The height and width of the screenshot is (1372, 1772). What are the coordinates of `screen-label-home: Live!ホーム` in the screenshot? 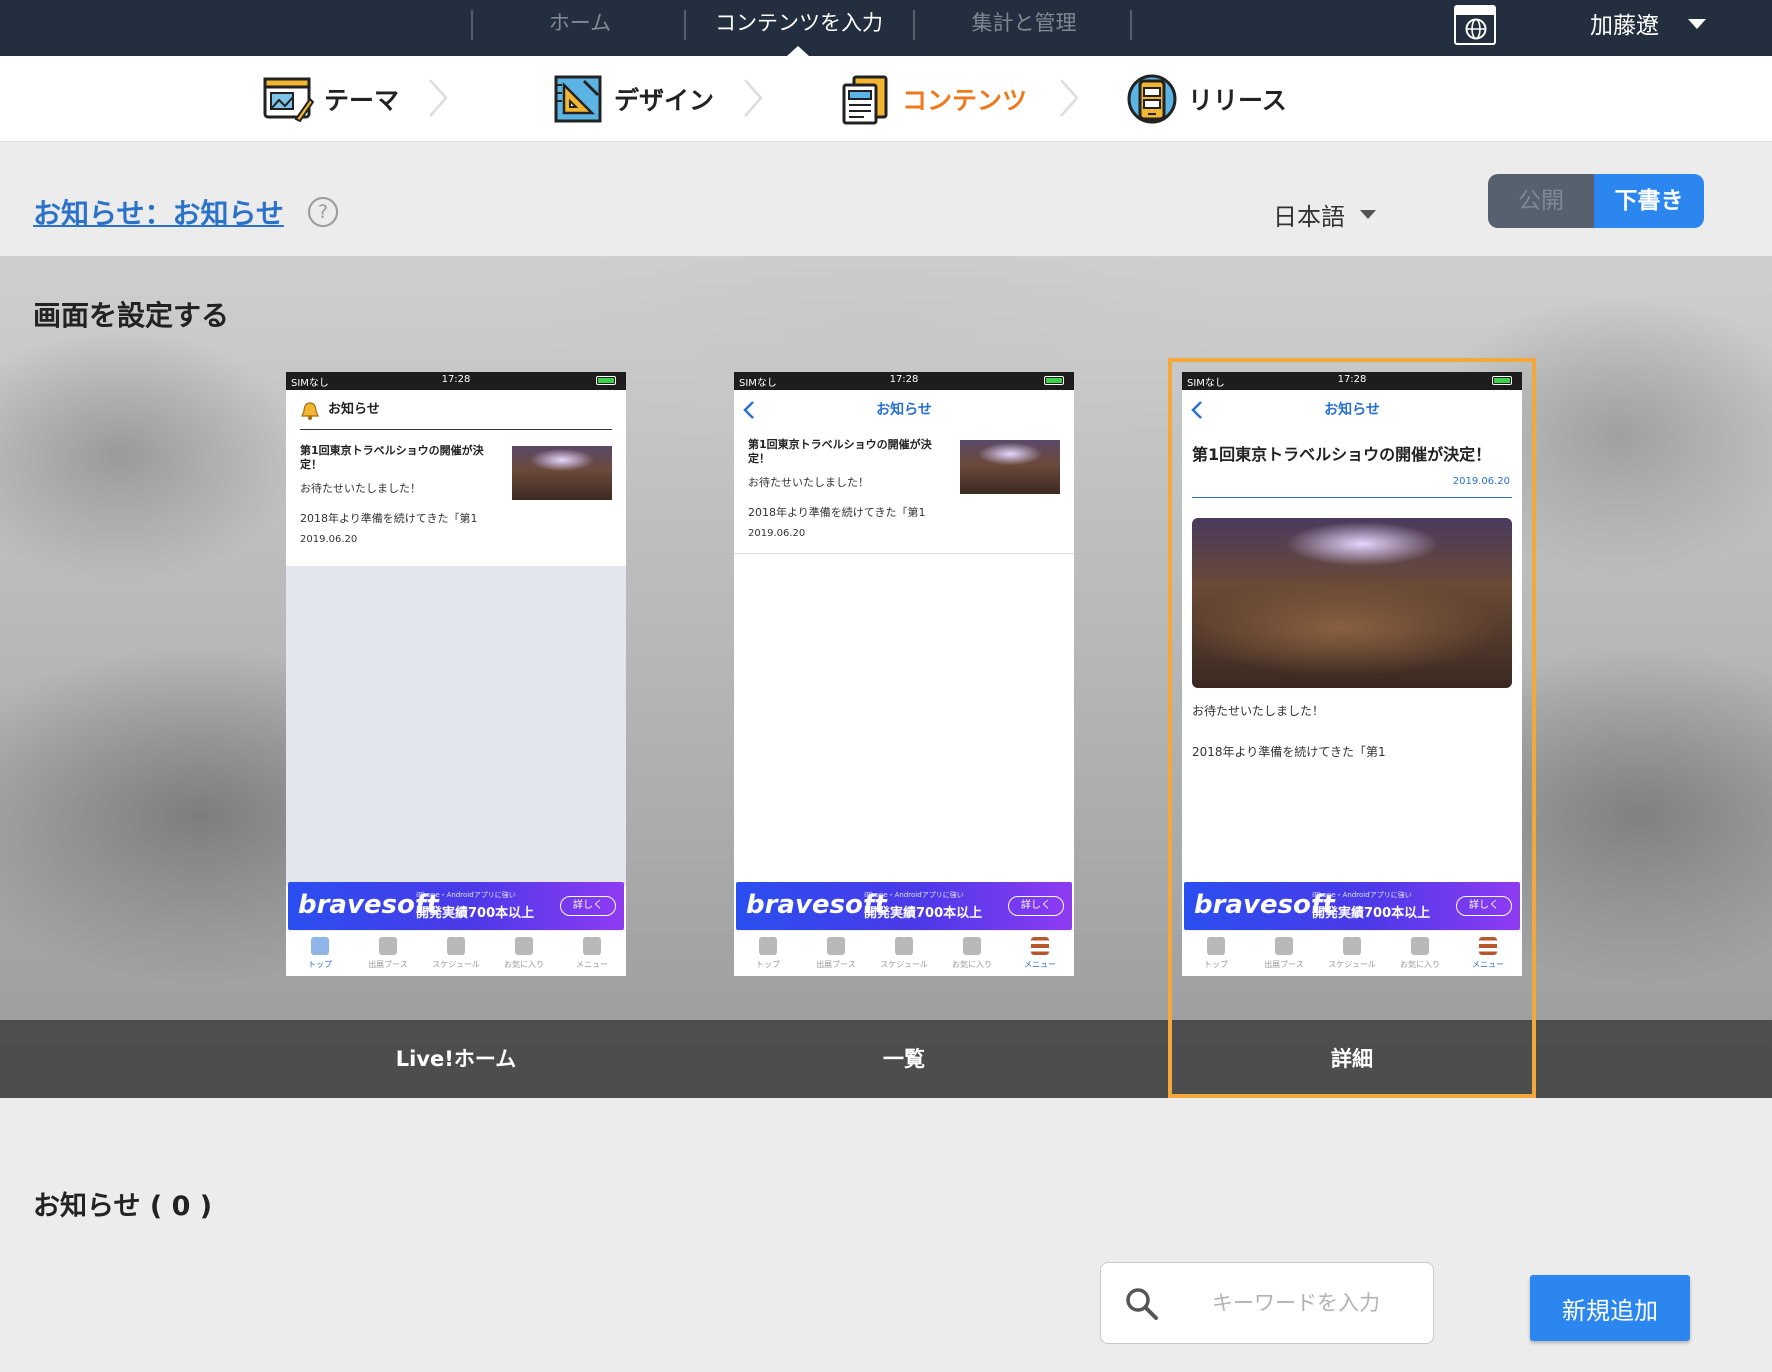 It's located at (456, 1059).